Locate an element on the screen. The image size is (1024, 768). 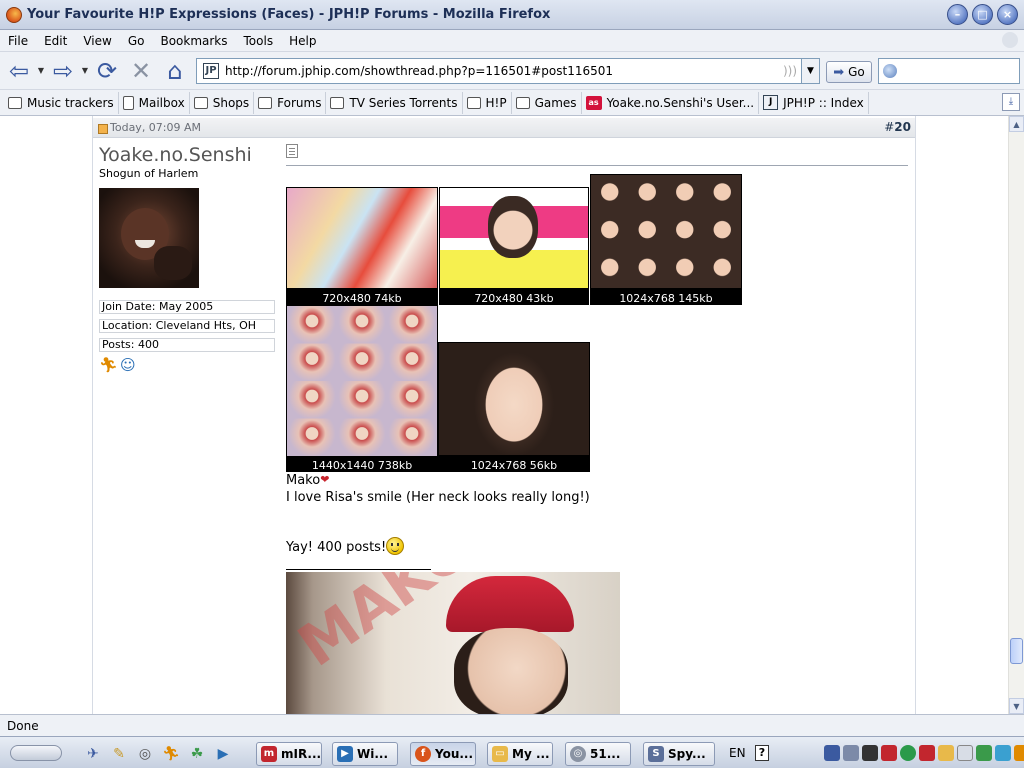
bookmark-forums: Forums is located at coordinates (290, 102).